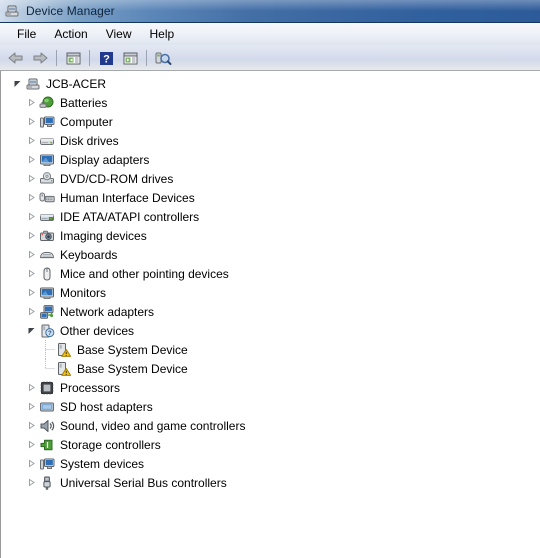  I want to click on tree-item-human-interface-devices: Human Interface Devices, so click(270, 197).